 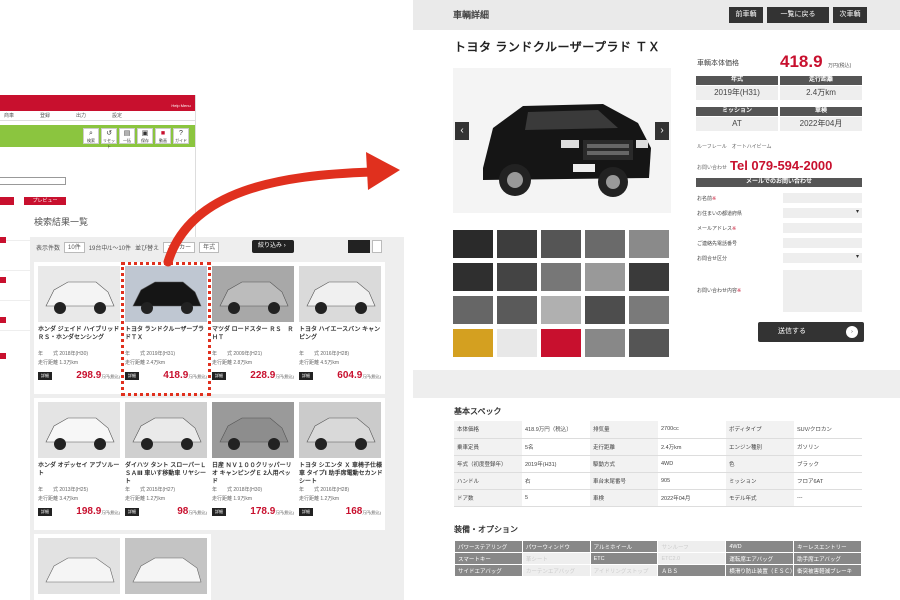 What do you see at coordinates (181, 103) in the screenshot?
I see `help-menu-button: Help Menu` at bounding box center [181, 103].